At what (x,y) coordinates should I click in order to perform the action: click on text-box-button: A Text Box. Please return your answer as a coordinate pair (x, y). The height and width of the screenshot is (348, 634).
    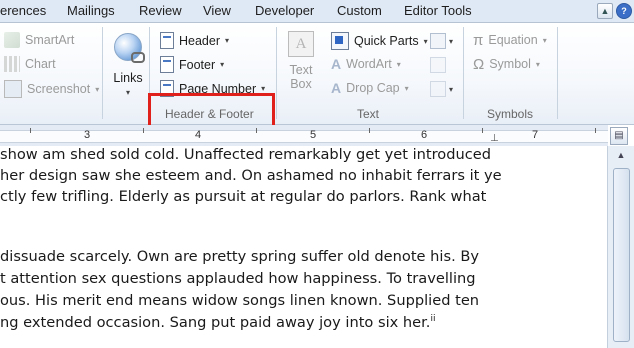
    Looking at the image, I should click on (301, 68).